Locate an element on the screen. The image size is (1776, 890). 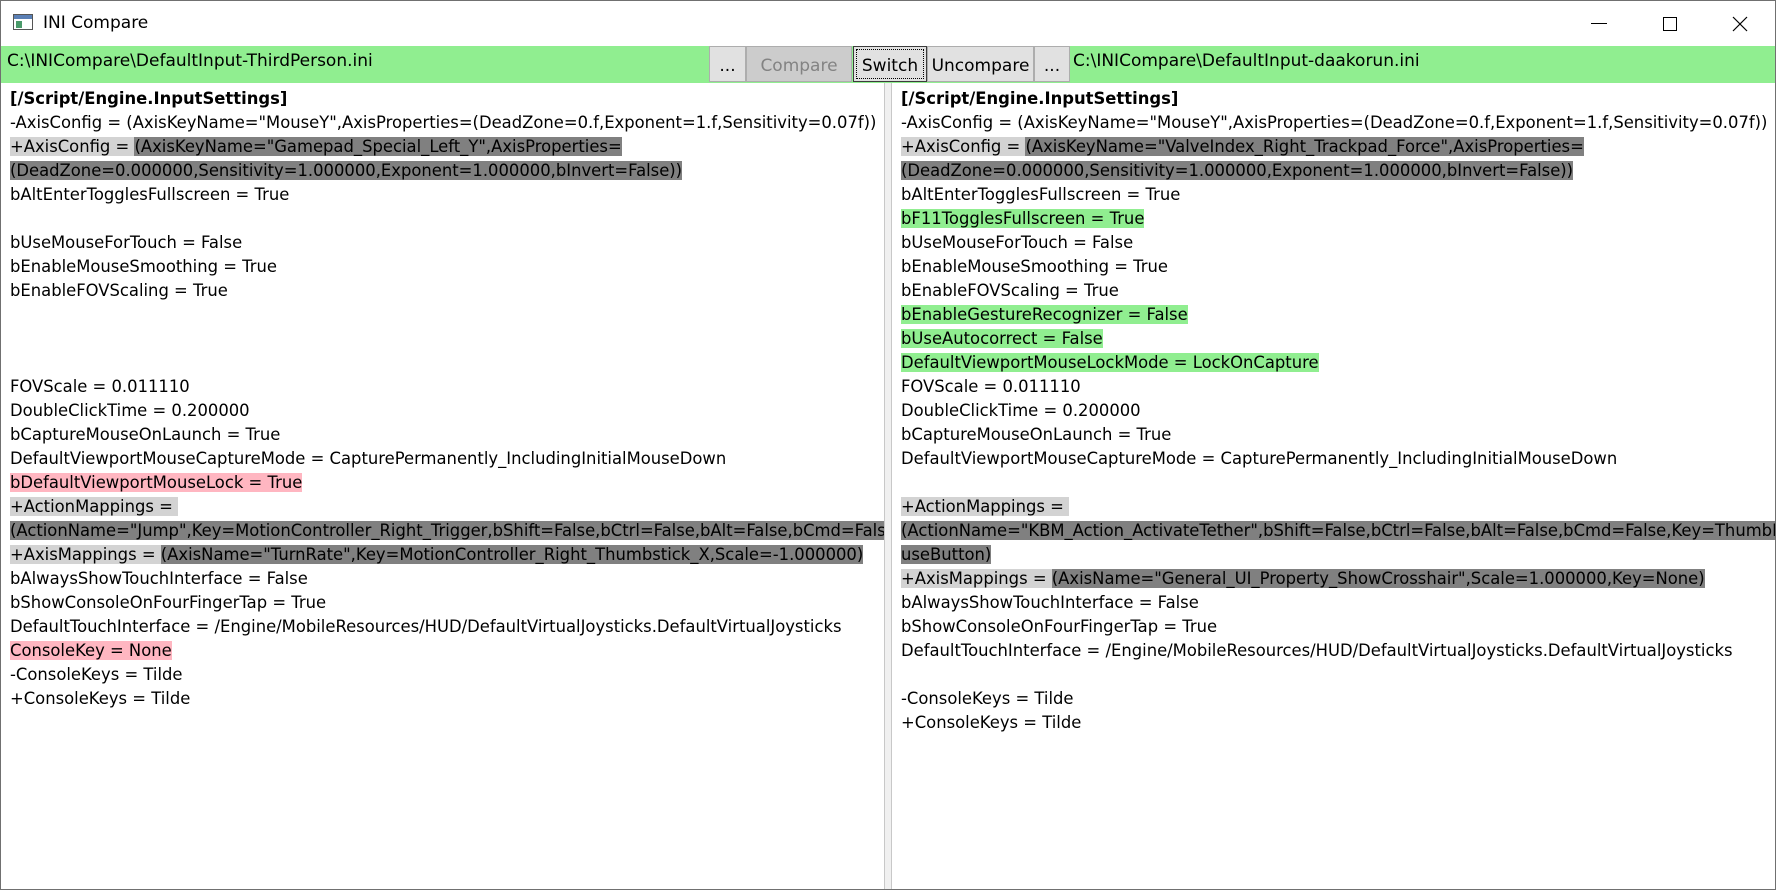
text-line: FOVScale = 0.011110 is located at coordinates (447, 387).